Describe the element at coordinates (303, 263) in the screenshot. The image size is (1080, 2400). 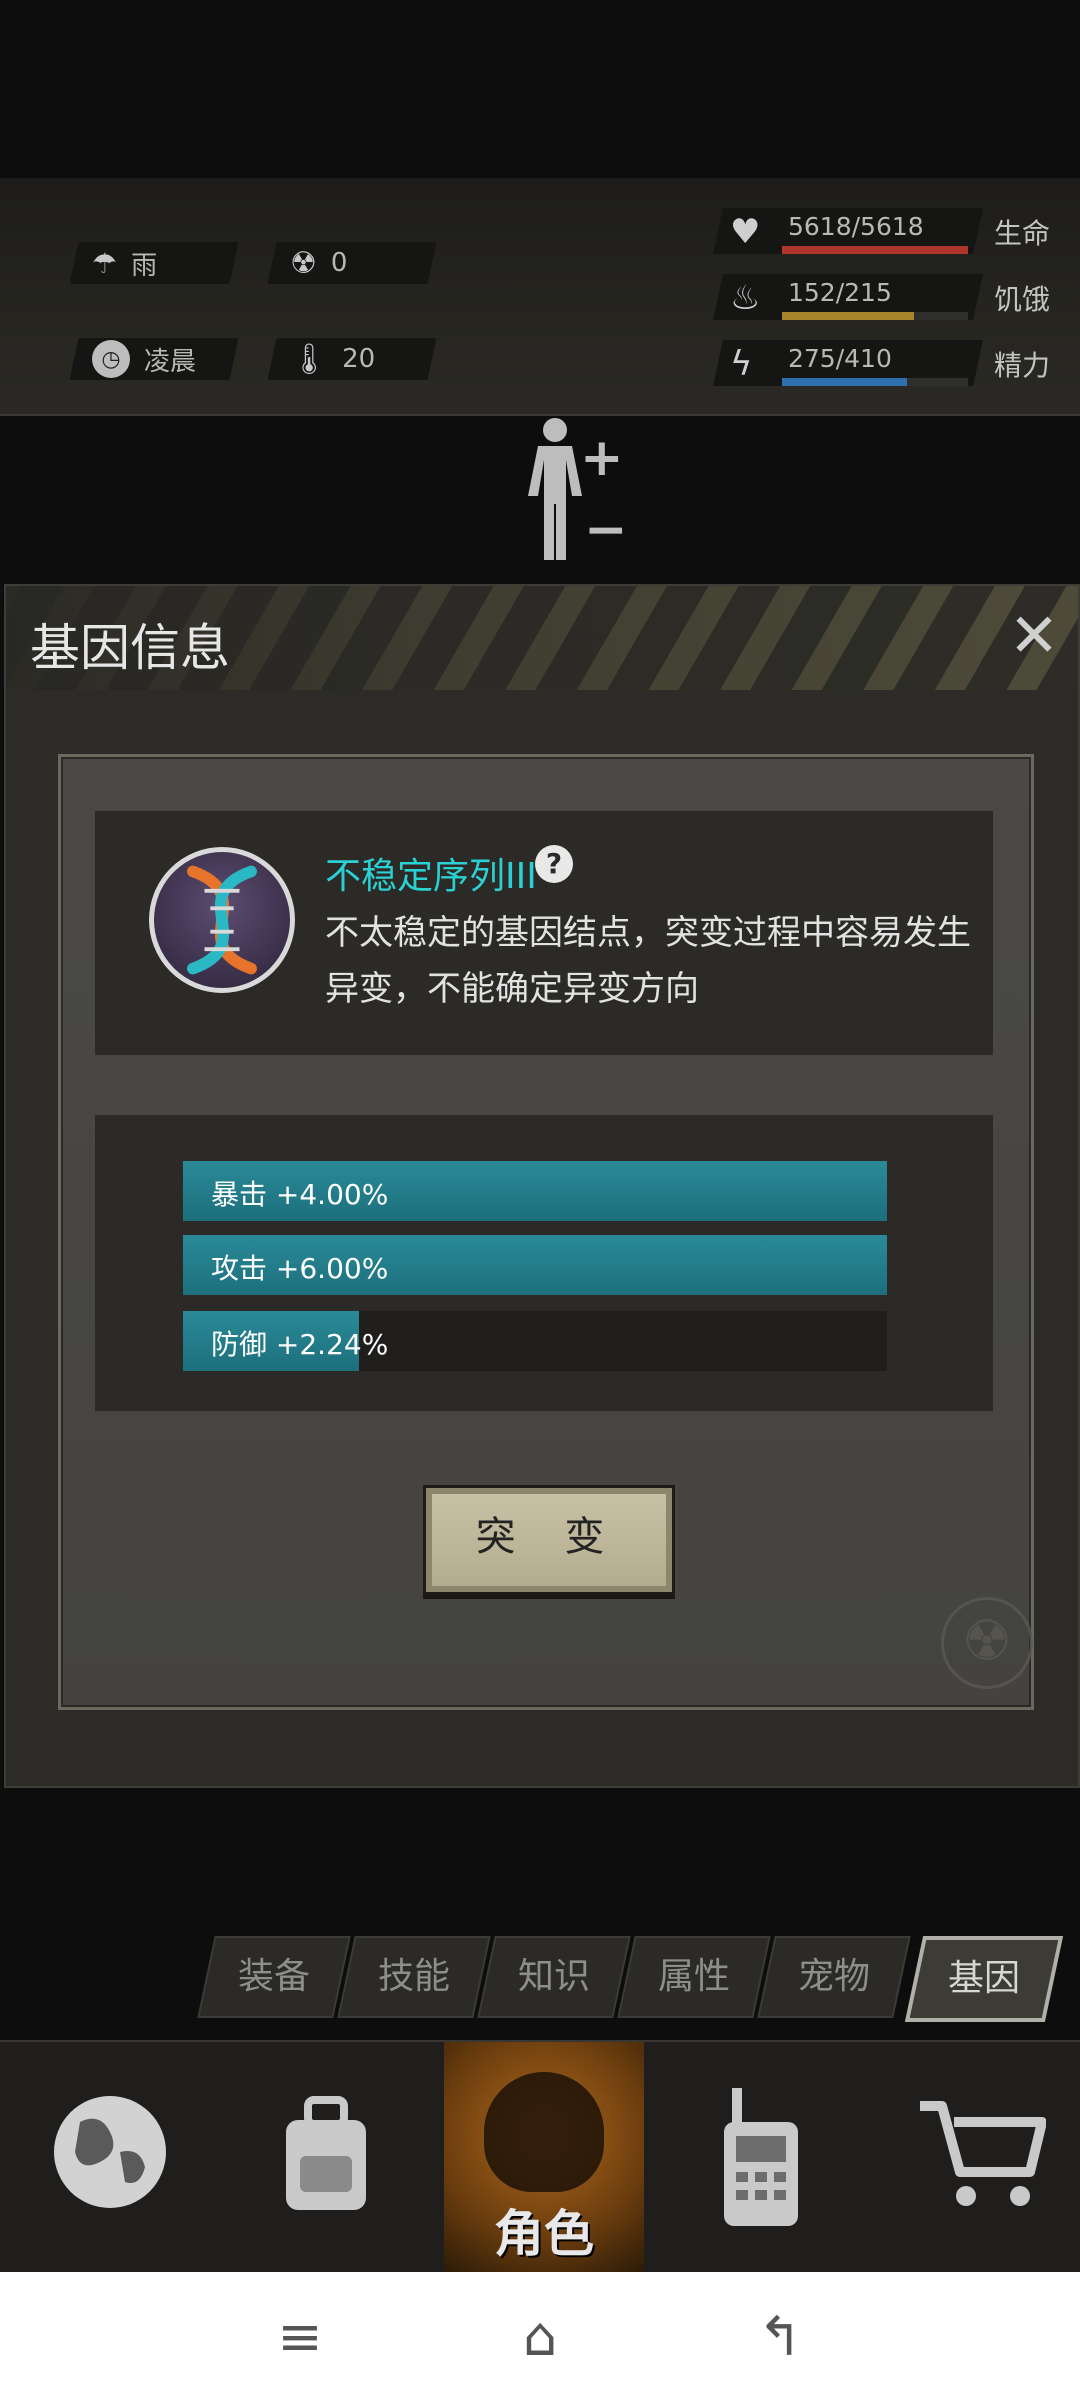
I see `radiation-icon: ☢` at that location.